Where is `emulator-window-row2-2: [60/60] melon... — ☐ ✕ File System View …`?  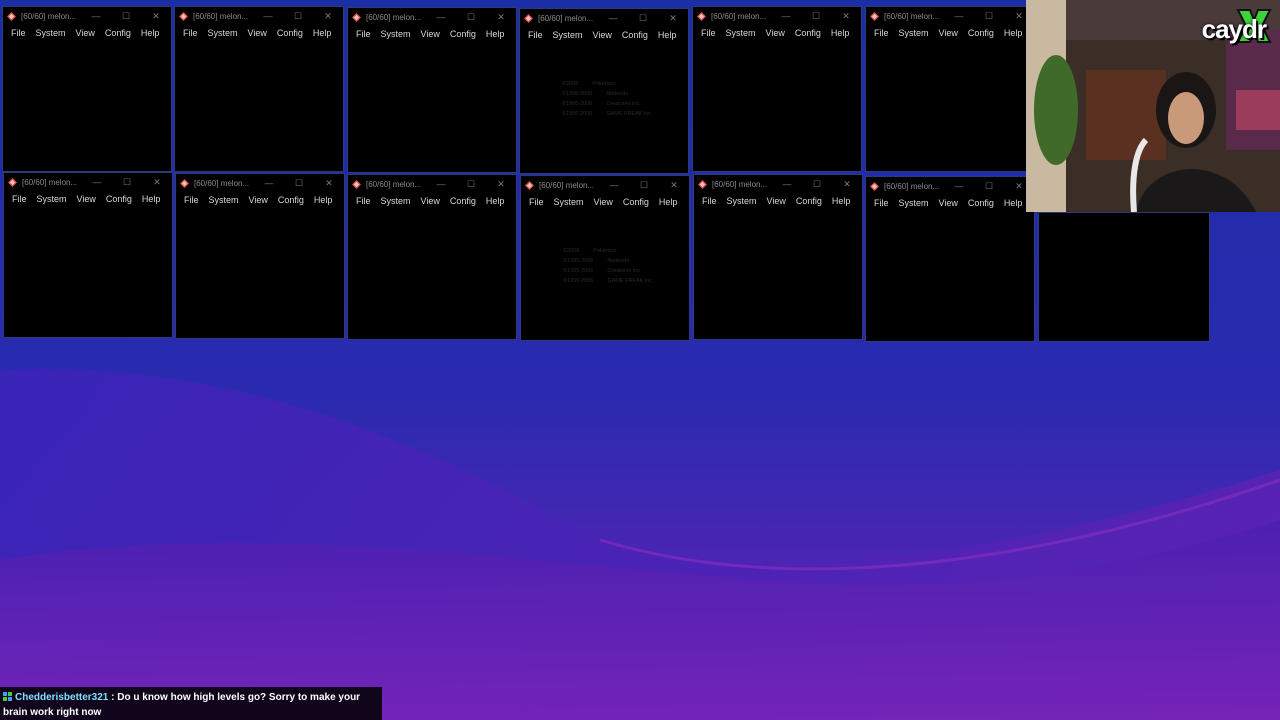 emulator-window-row2-2: [60/60] melon... — ☐ ✕ File System View … is located at coordinates (260, 256).